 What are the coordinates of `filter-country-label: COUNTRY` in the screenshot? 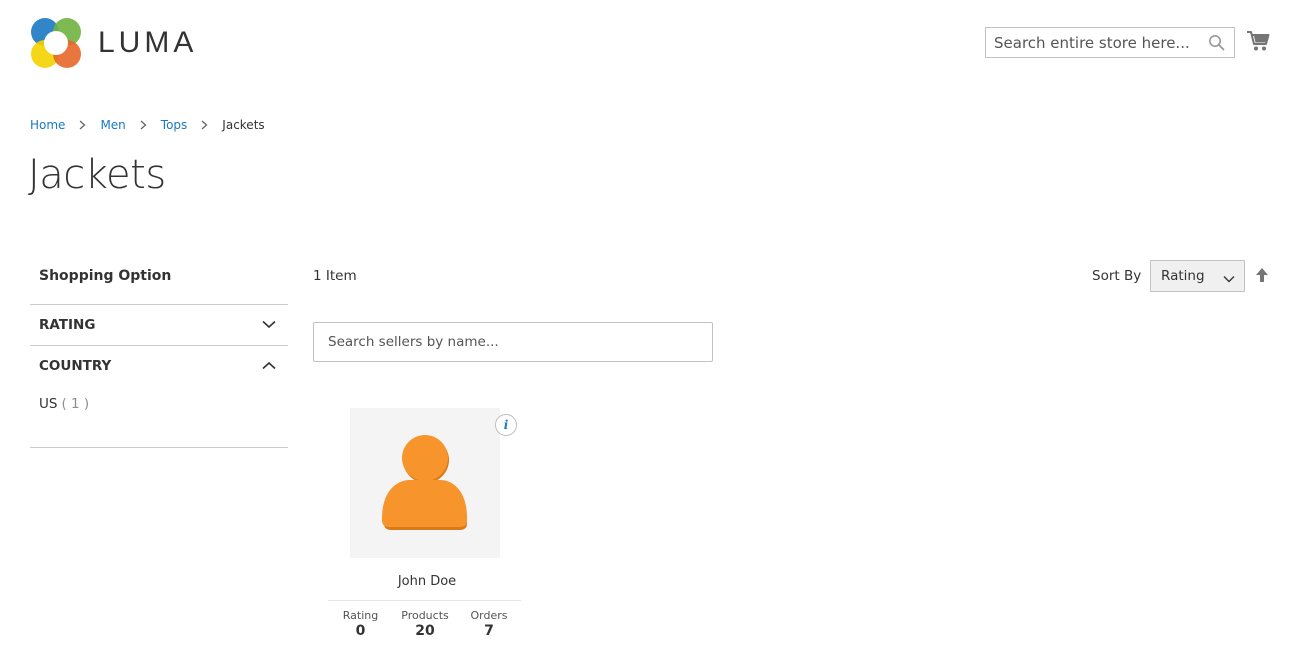 It's located at (75, 366).